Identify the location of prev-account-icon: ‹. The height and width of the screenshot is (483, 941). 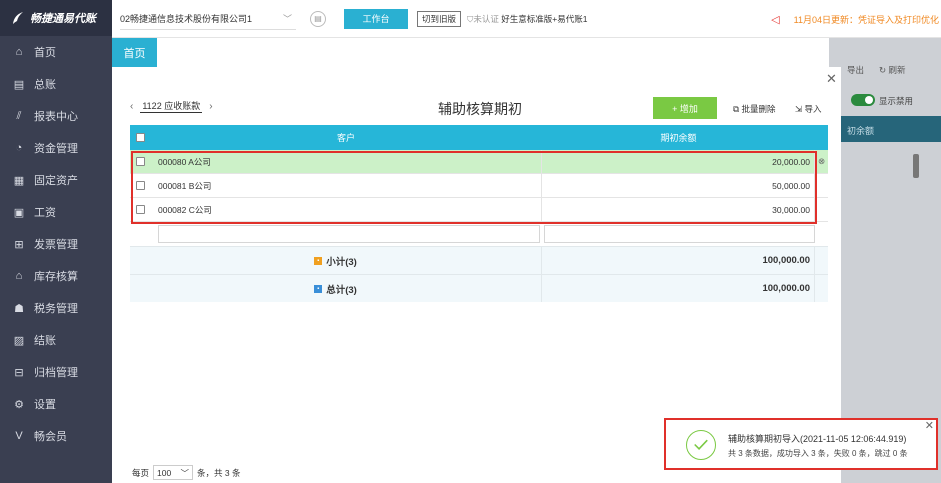
(131, 106).